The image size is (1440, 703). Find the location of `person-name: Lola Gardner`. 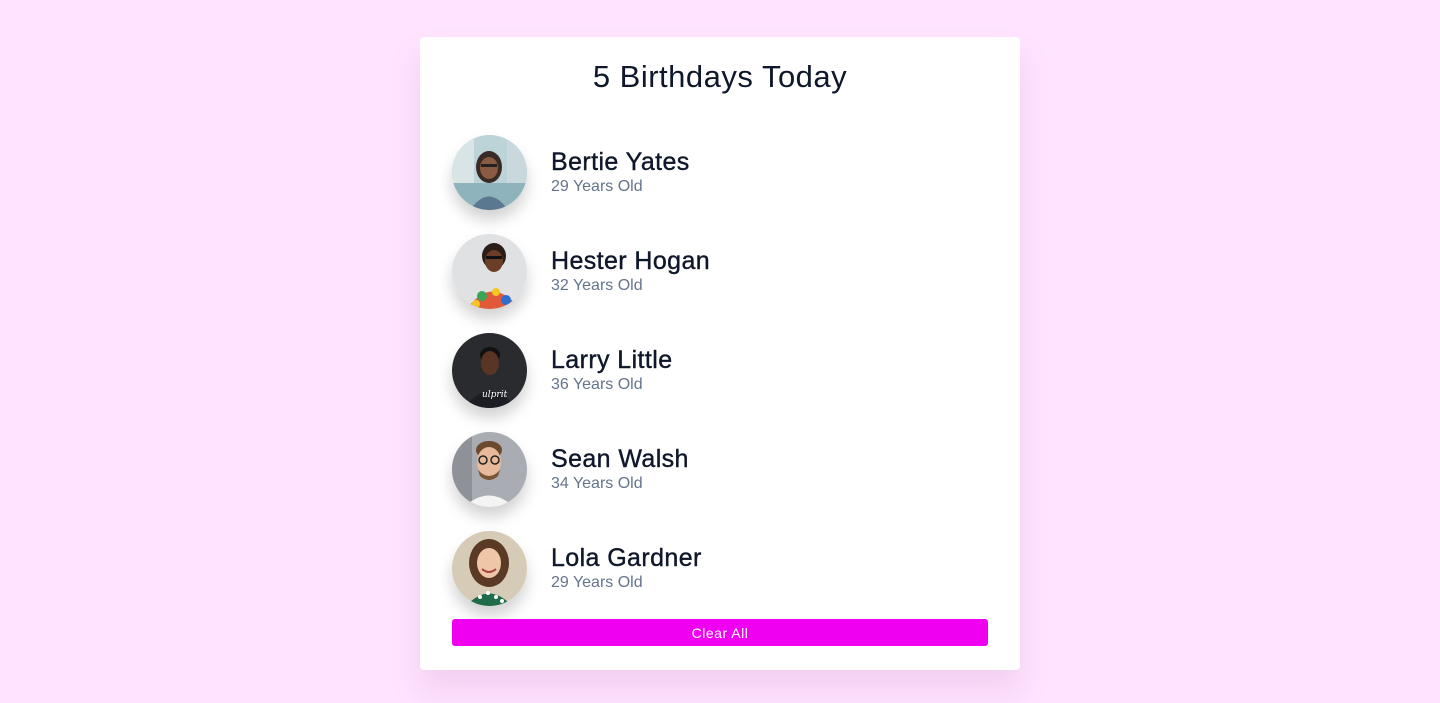

person-name: Lola Gardner is located at coordinates (626, 558).